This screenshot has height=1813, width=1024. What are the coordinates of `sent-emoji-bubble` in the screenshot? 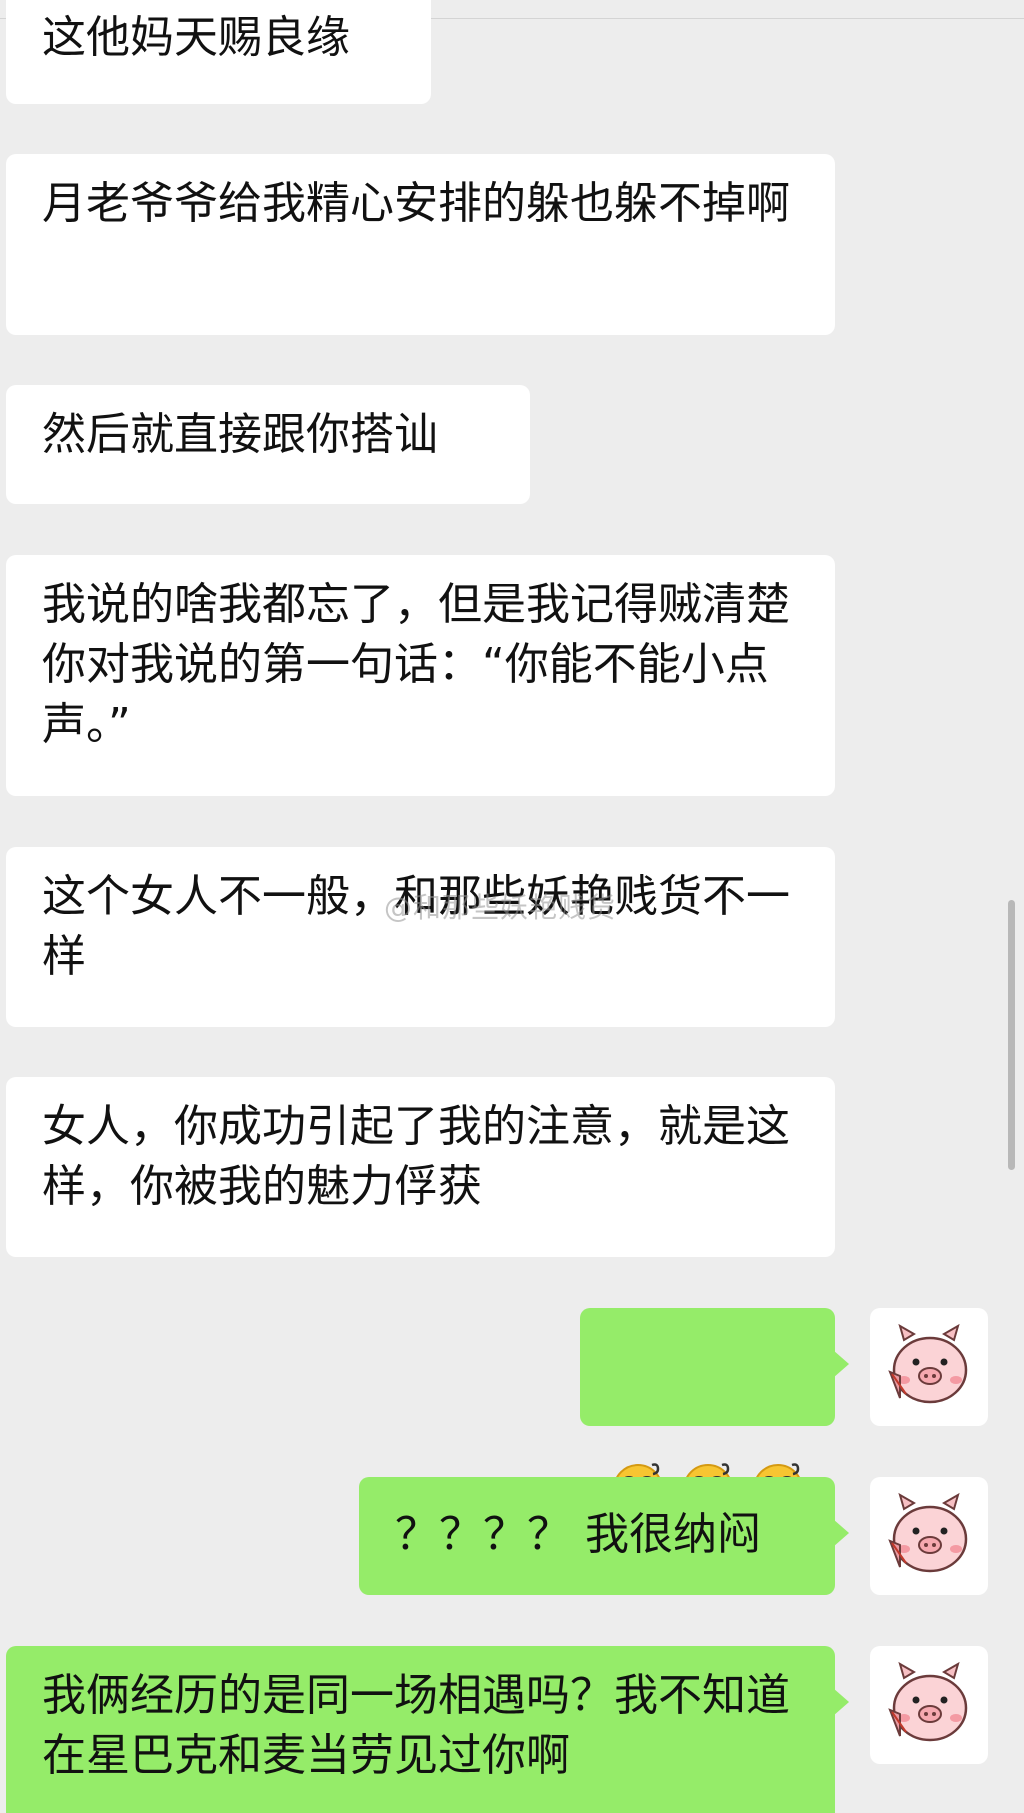 It's located at (714, 1411).